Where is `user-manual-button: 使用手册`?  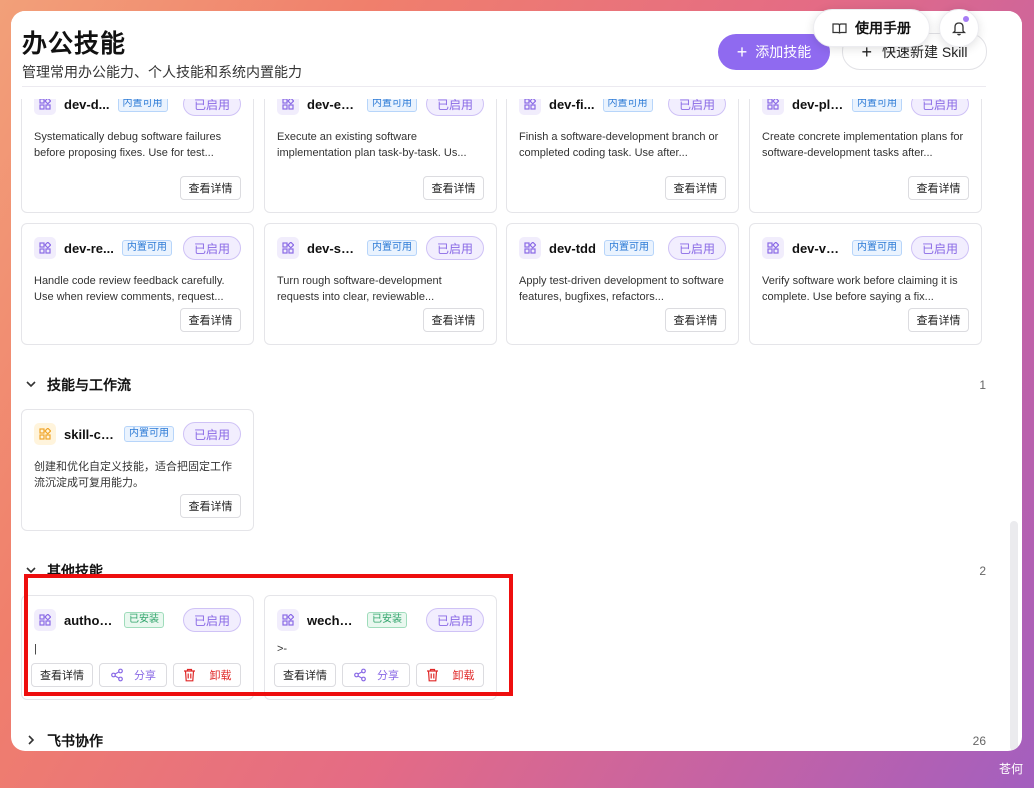 user-manual-button: 使用手册 is located at coordinates (871, 28).